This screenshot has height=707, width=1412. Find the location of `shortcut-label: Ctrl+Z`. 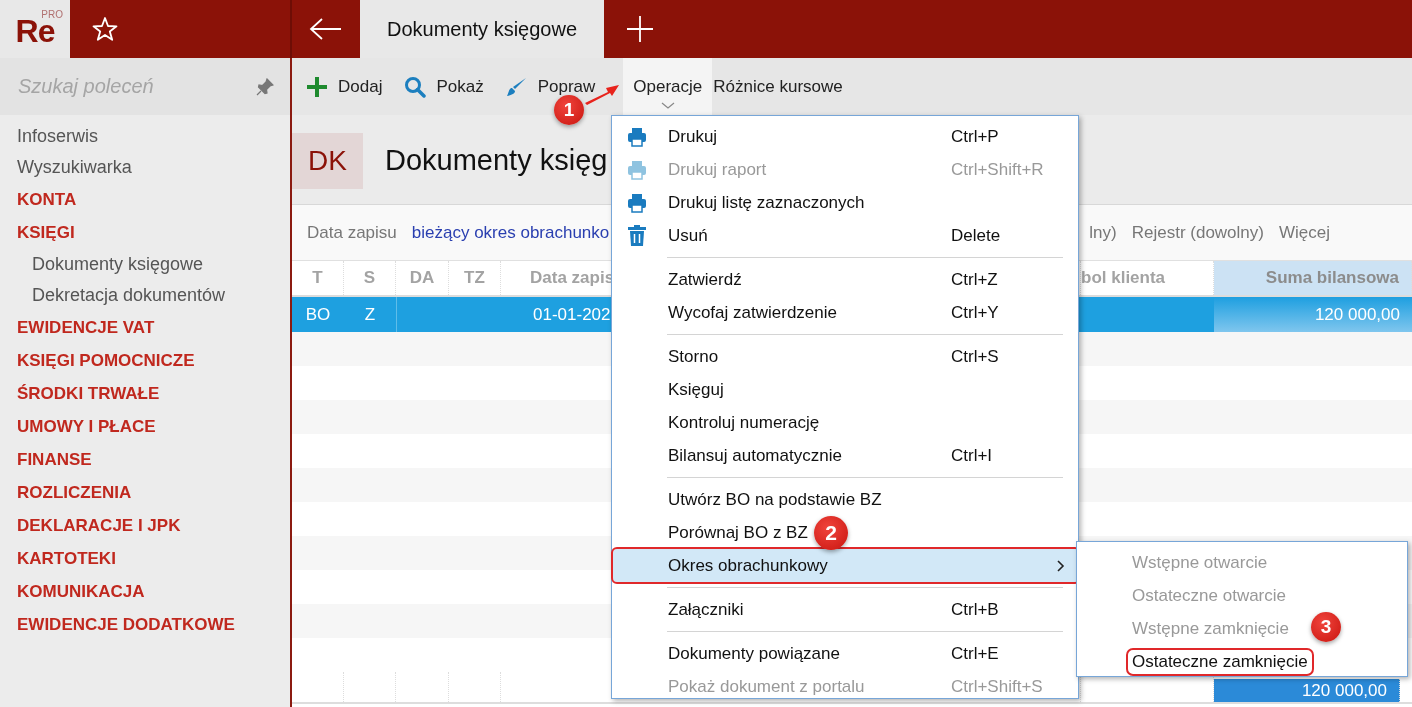

shortcut-label: Ctrl+Z is located at coordinates (974, 279).